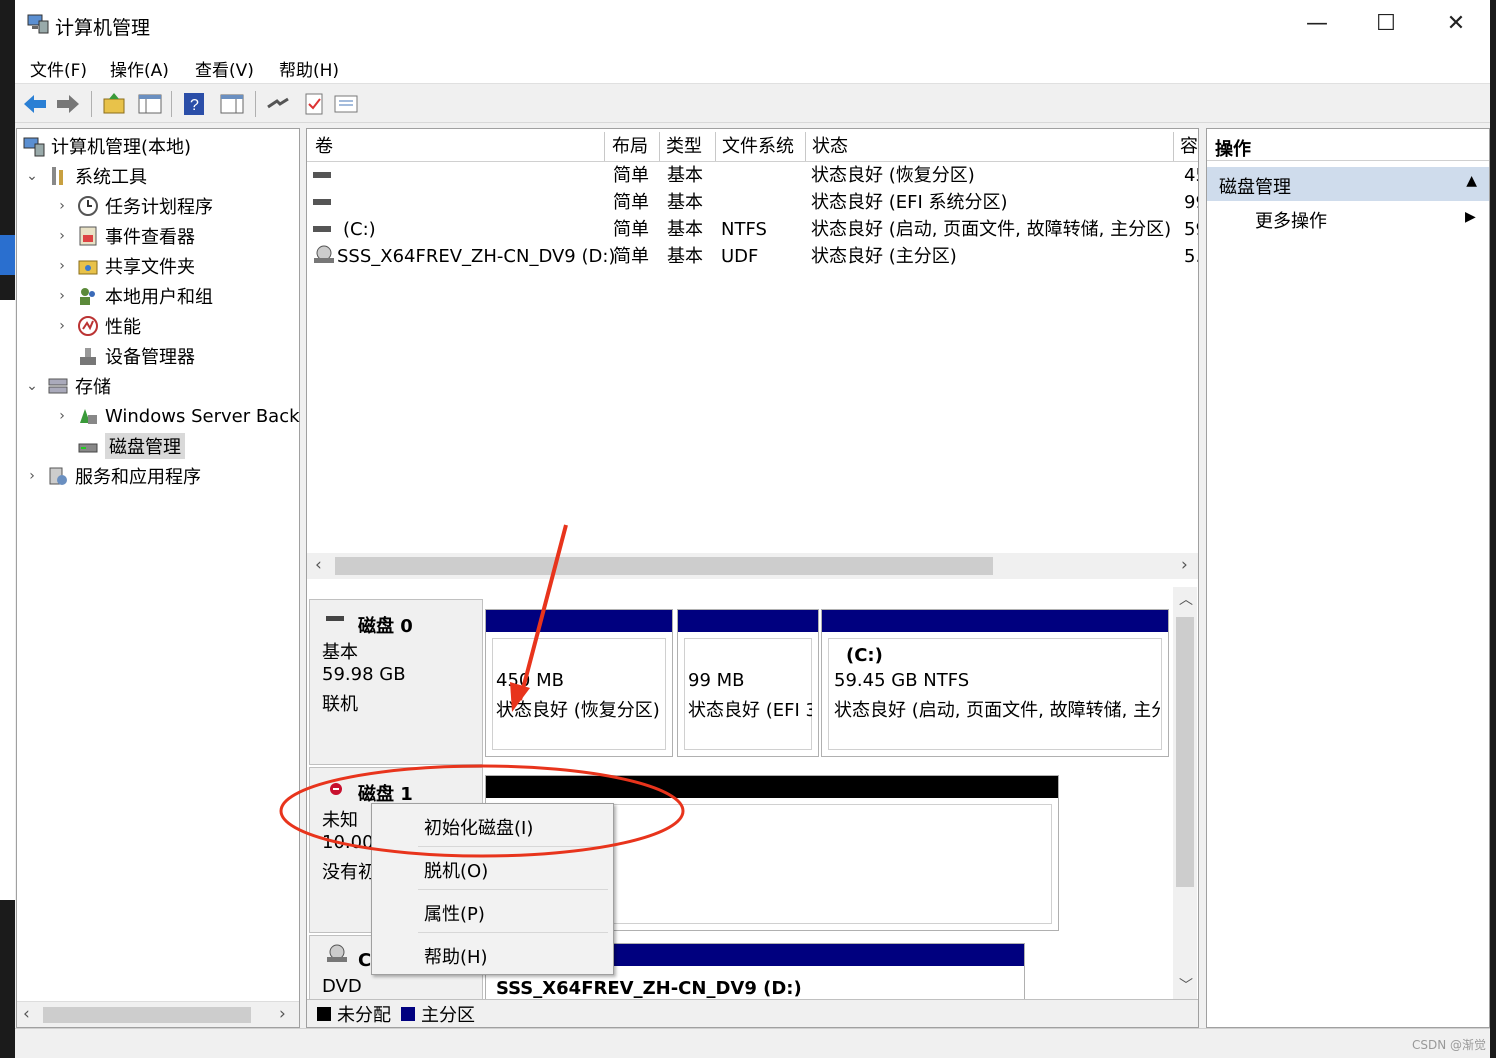 The height and width of the screenshot is (1058, 1496). What do you see at coordinates (478, 827) in the screenshot?
I see `ctx-initialize-disk: 初始化磁盘(I)` at bounding box center [478, 827].